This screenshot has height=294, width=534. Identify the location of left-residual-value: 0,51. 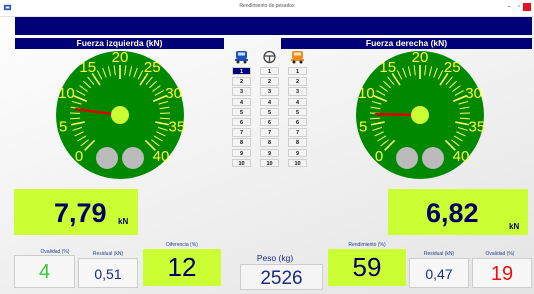
(108, 274).